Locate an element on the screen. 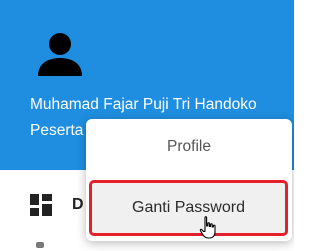 The width and height of the screenshot is (320, 251). menu-item-ganti-password: Ganti Password is located at coordinates (188, 208).